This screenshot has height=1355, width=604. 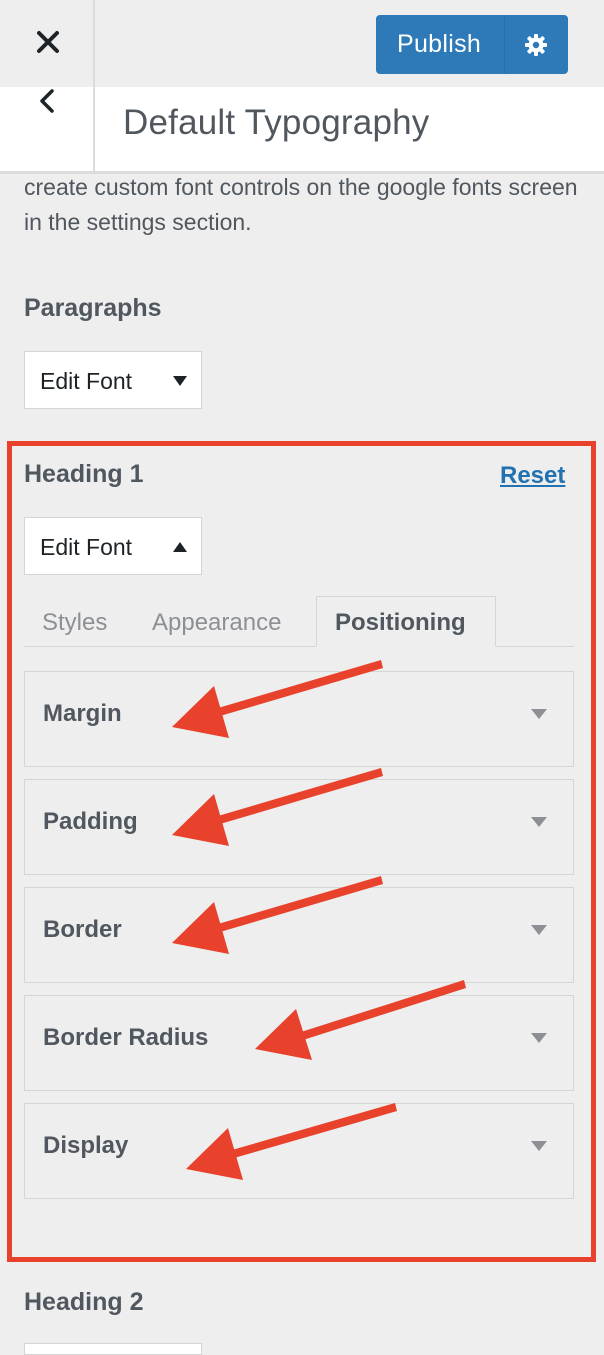 What do you see at coordinates (180, 547) in the screenshot?
I see `caret-up-icon` at bounding box center [180, 547].